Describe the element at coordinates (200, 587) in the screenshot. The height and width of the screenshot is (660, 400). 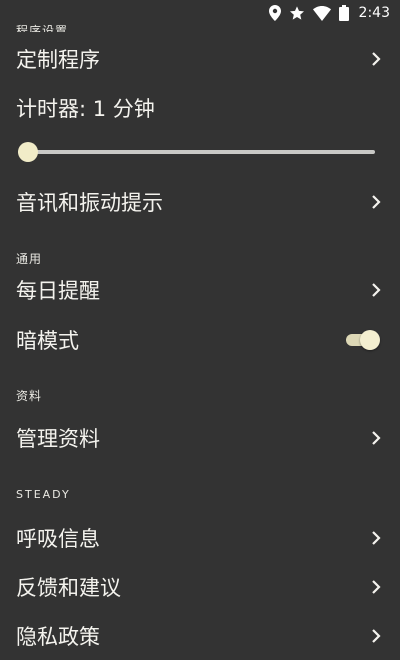
I see `feedback-item: 反馈和建议` at that location.